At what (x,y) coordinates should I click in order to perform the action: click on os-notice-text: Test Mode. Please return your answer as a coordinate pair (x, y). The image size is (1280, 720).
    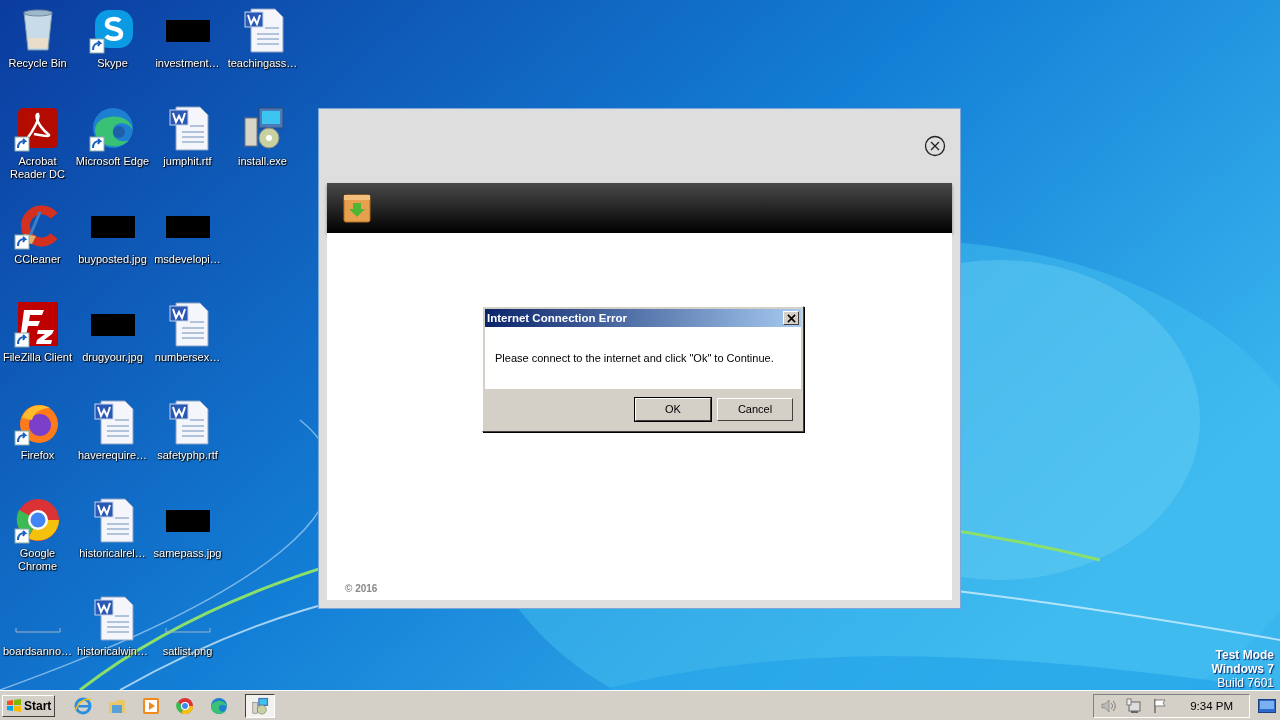
    Looking at the image, I should click on (1244, 655).